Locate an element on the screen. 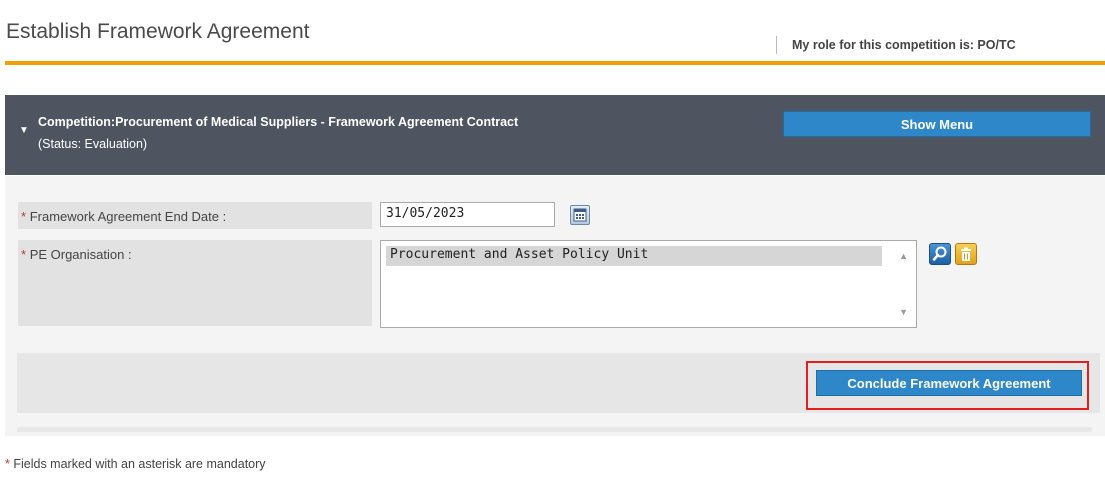 The image size is (1105, 500). scroll-up-icon: ▲ is located at coordinates (903, 256).